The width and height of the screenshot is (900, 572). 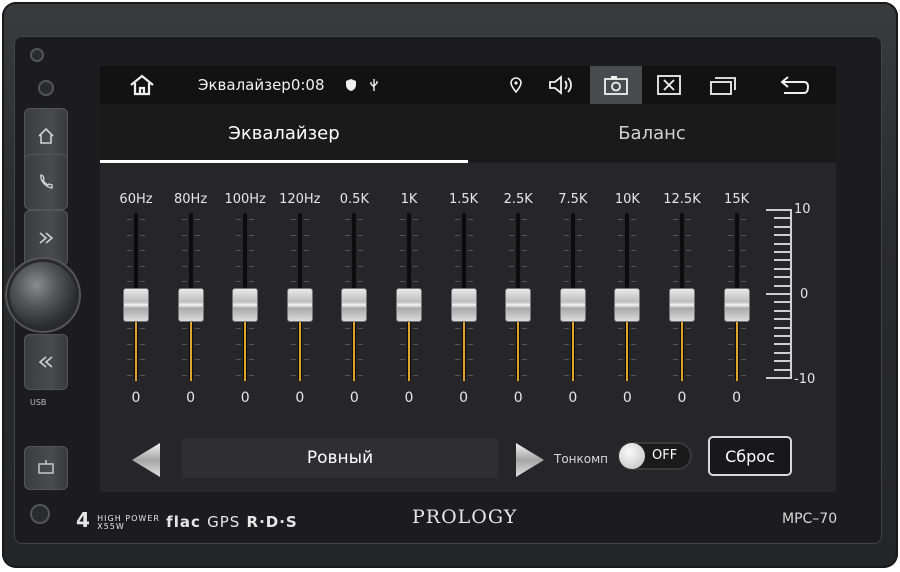 I want to click on eq-band: 10K 0, so click(x=627, y=288).